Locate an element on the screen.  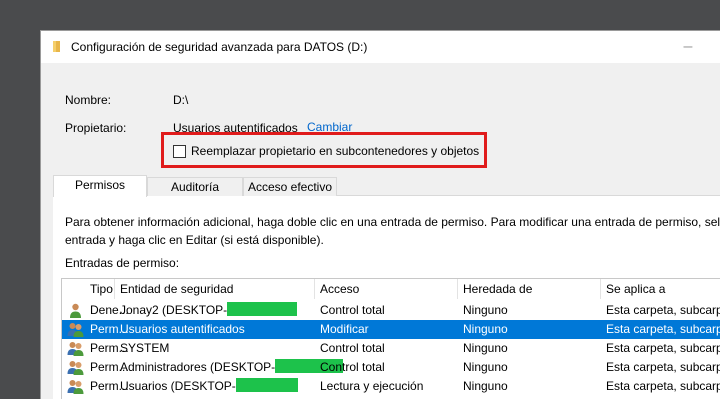
replace-owner-checkbox is located at coordinates (179, 151).